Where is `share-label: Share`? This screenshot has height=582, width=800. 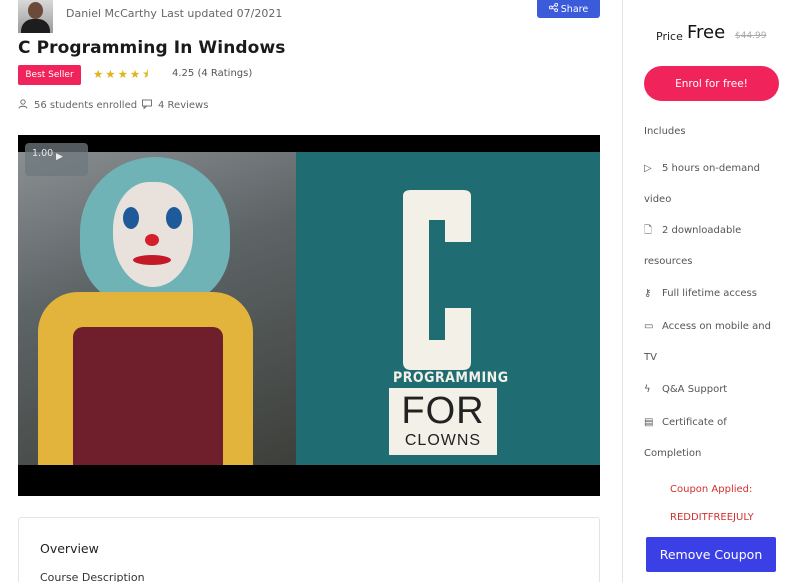
share-label: Share is located at coordinates (574, 9).